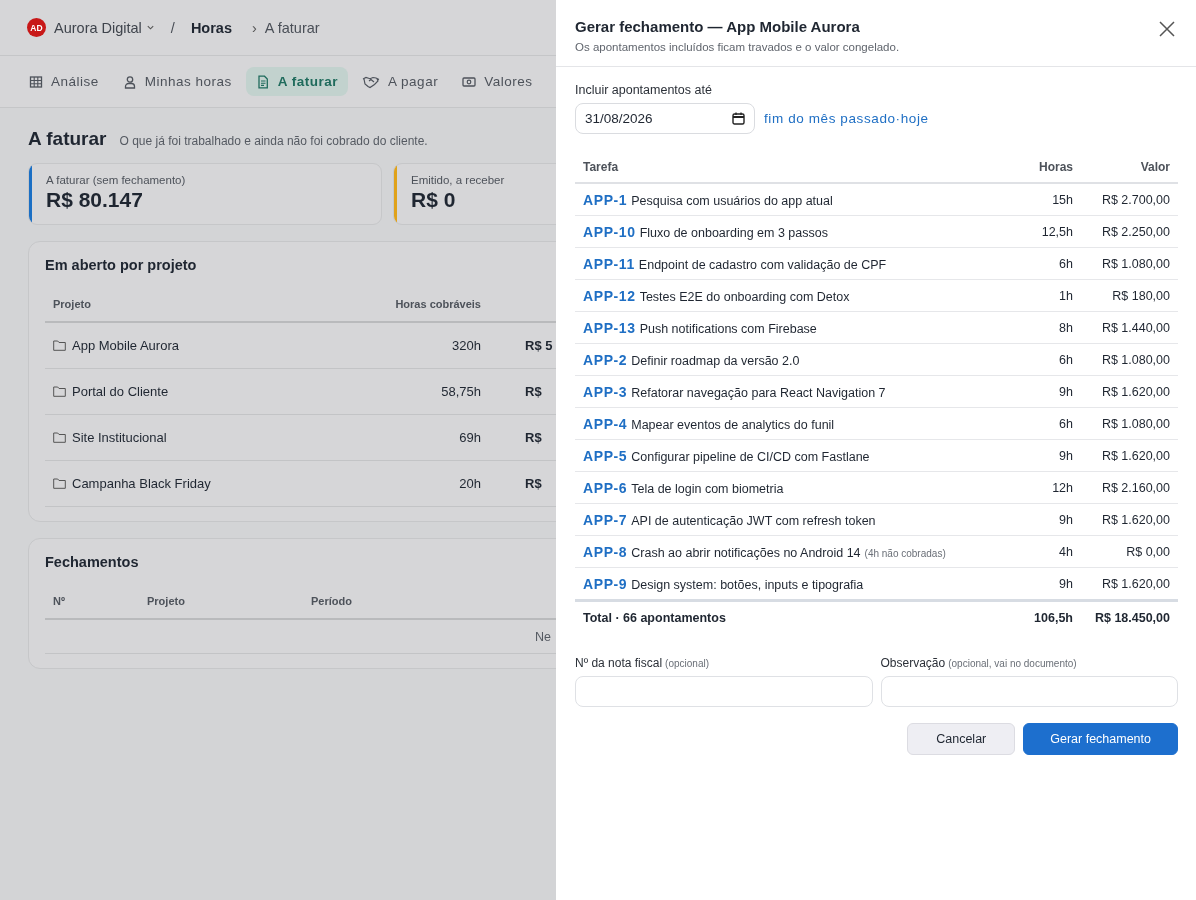 The height and width of the screenshot is (900, 1196). What do you see at coordinates (1135, 487) in the screenshot?
I see `value-cell-text: R$ 2.160,00` at bounding box center [1135, 487].